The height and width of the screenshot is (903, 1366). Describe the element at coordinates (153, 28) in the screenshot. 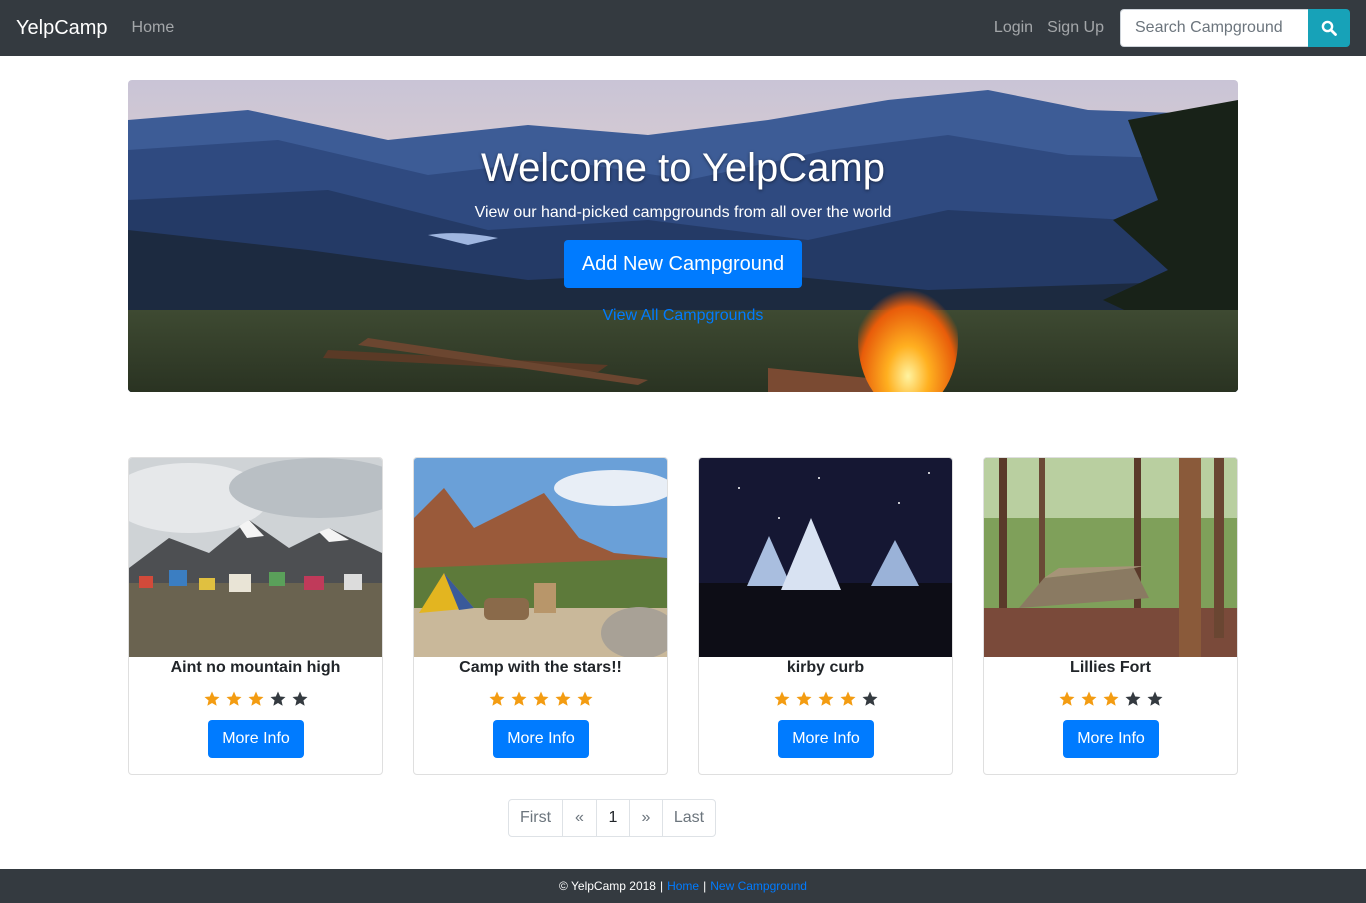

I see `nav-home-link: Home` at that location.